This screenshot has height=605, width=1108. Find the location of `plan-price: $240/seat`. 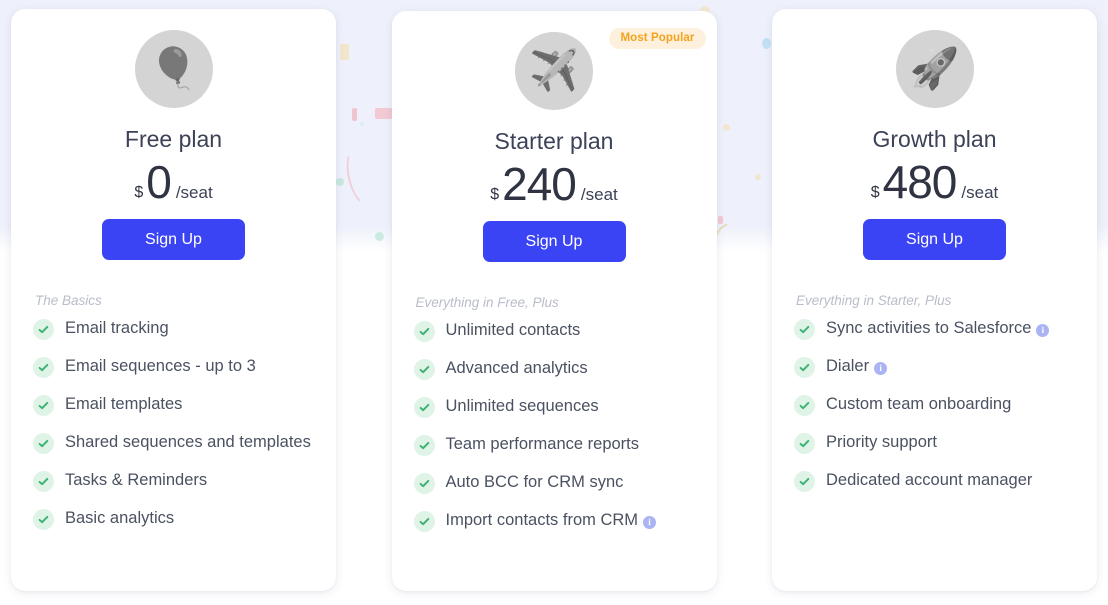

plan-price: $240/seat is located at coordinates (554, 184).